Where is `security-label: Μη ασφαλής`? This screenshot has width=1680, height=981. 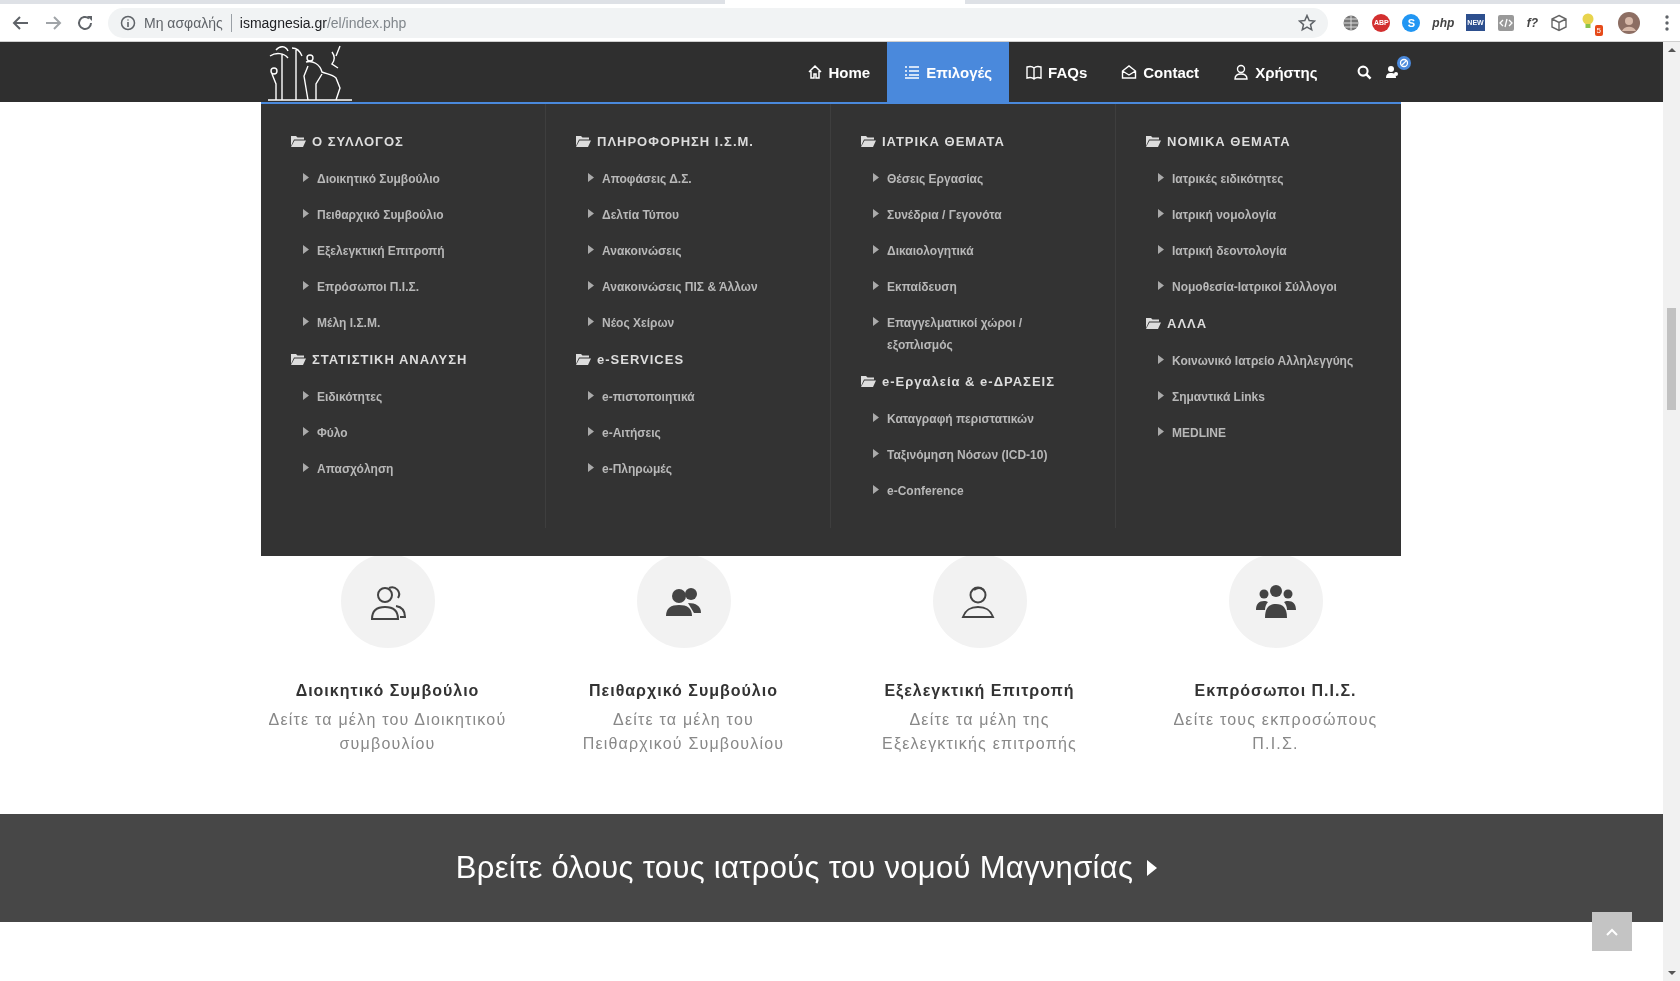
security-label: Μη ασφαλής is located at coordinates (183, 22).